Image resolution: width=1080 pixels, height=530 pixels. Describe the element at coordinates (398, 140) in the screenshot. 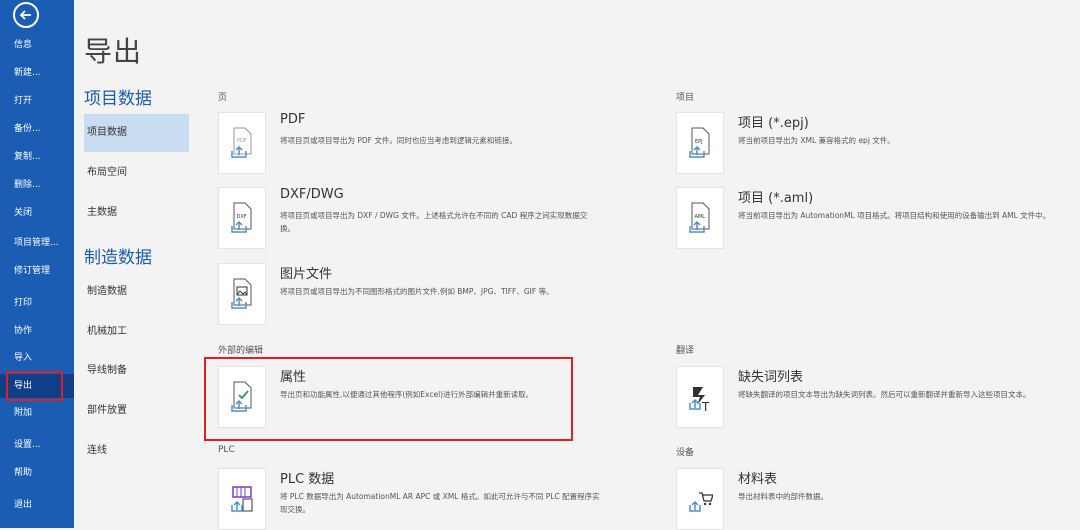

I see `card-description: 将项目页或项目导出为 PDF 文件。同时也应当考虑到逻辑元素和链接。` at that location.